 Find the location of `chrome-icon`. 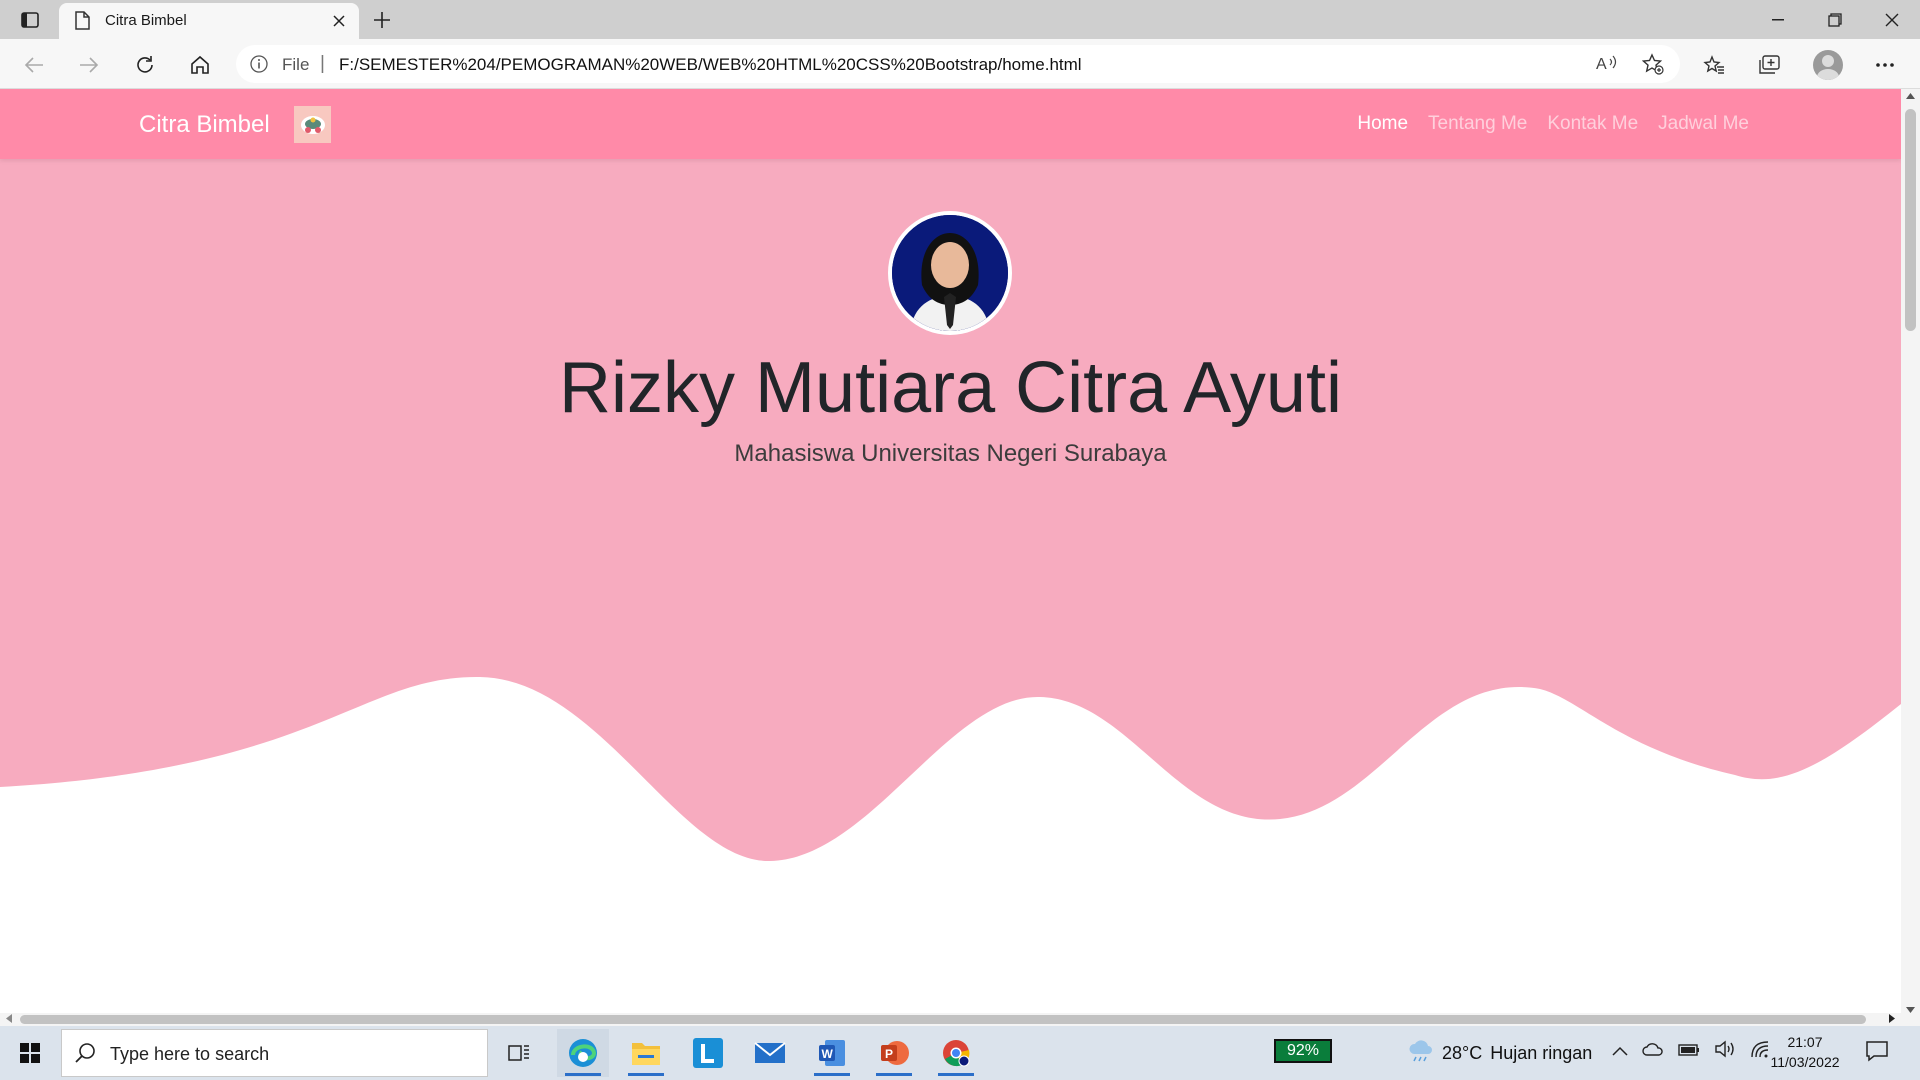

chrome-icon is located at coordinates (956, 1053).